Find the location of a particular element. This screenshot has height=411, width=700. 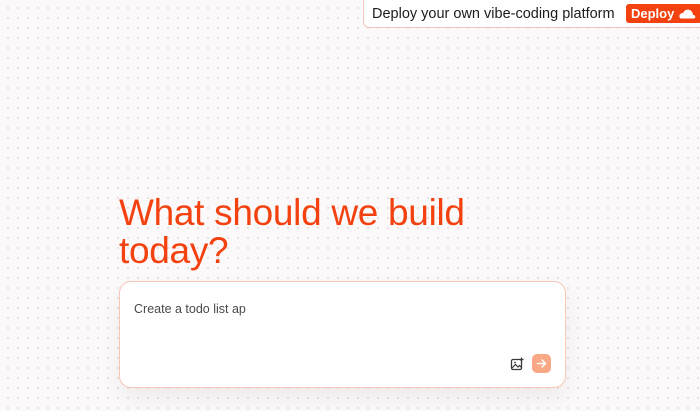

image-icon is located at coordinates (517, 364).